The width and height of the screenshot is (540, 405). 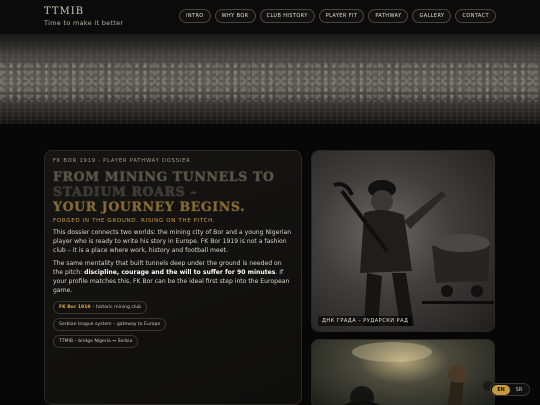 I want to click on site-logo: TTMIB, so click(x=83, y=11).